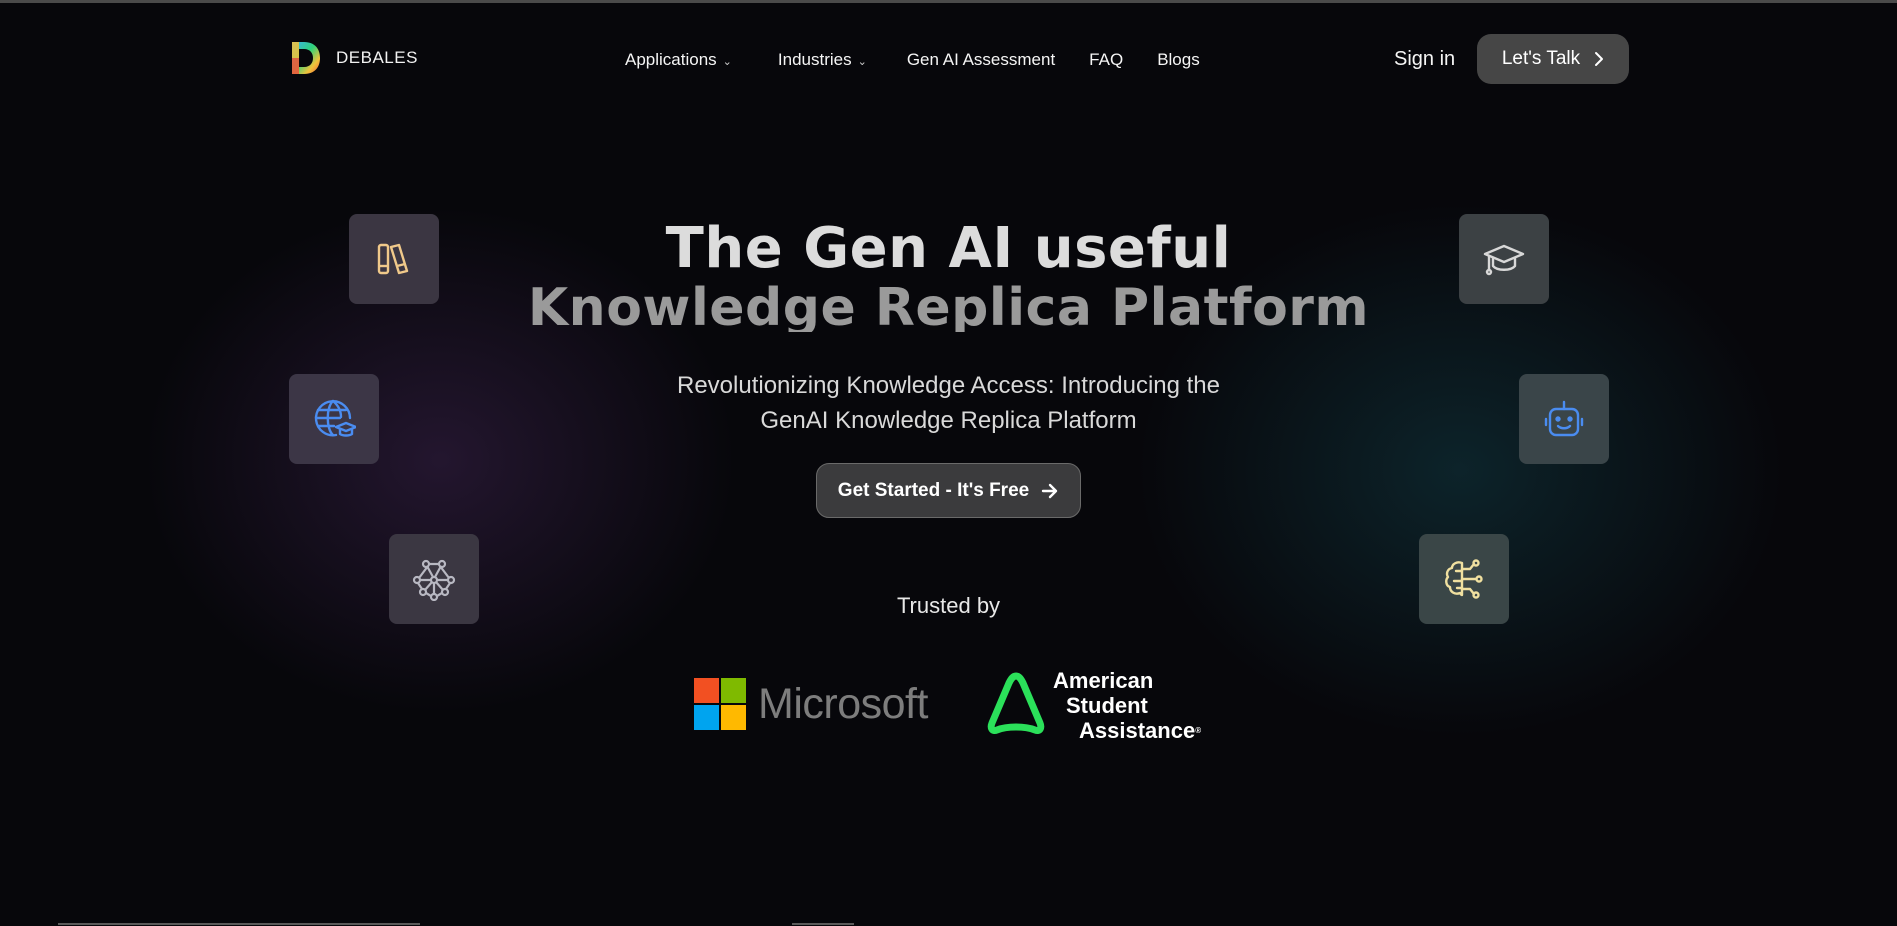  What do you see at coordinates (823, 924) in the screenshot?
I see `bottom-divider-center` at bounding box center [823, 924].